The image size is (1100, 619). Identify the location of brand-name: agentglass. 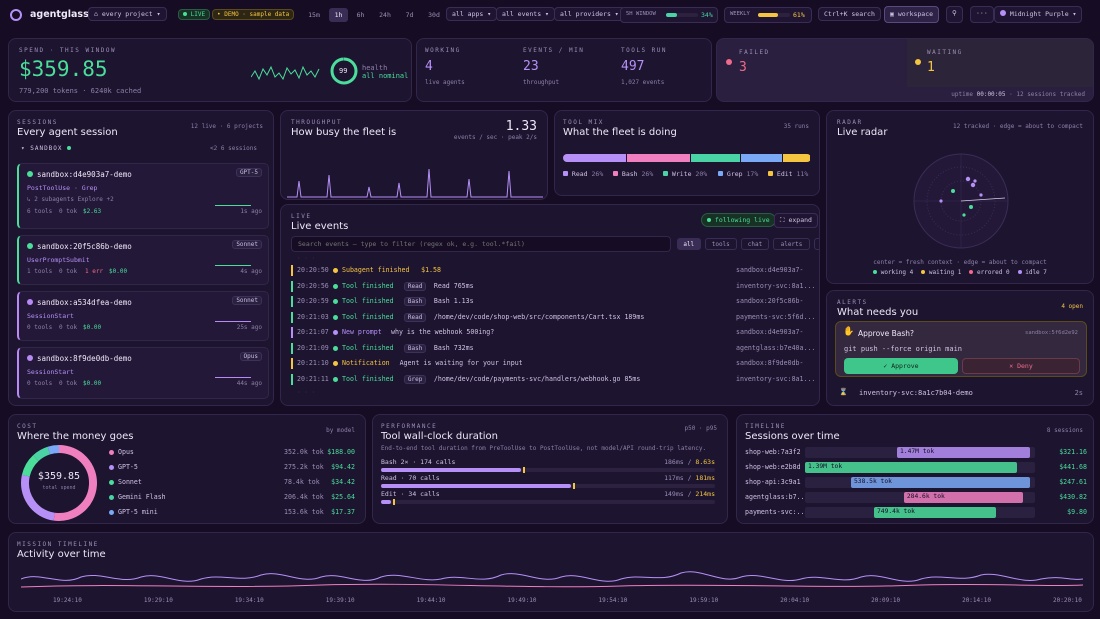
(59, 14).